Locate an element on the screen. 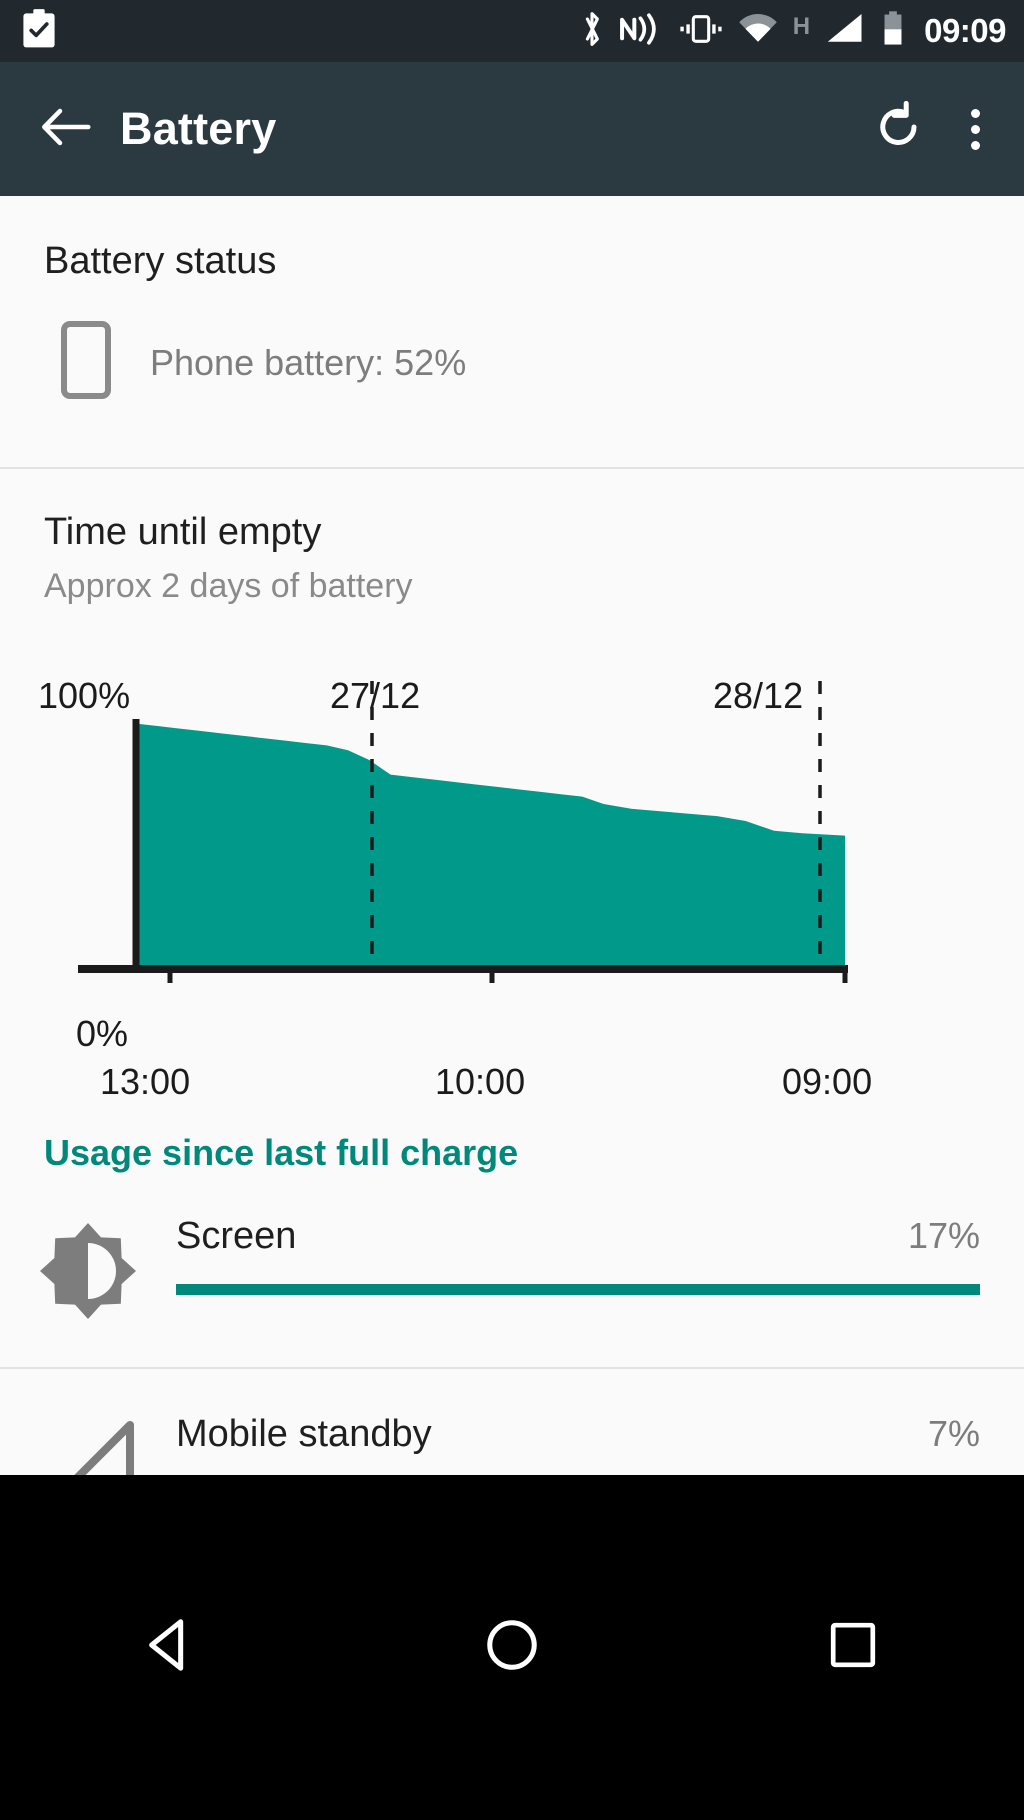 This screenshot has width=1024, height=1820. overflow-menu-button is located at coordinates (975, 129).